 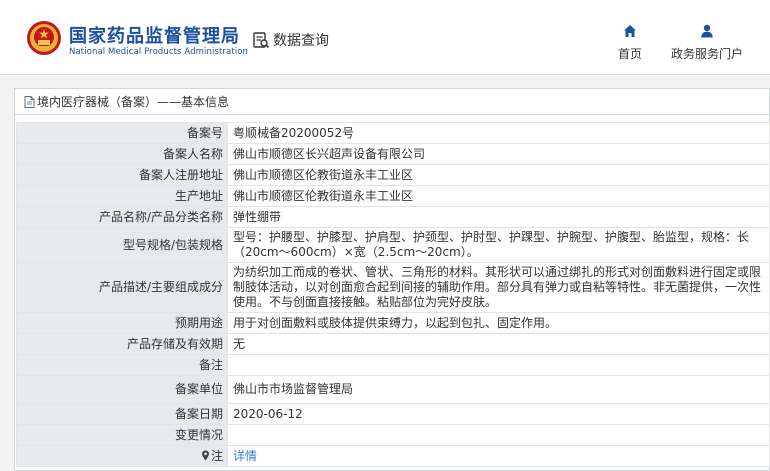 What do you see at coordinates (122, 196) in the screenshot?
I see `row-label: 生产地址` at bounding box center [122, 196].